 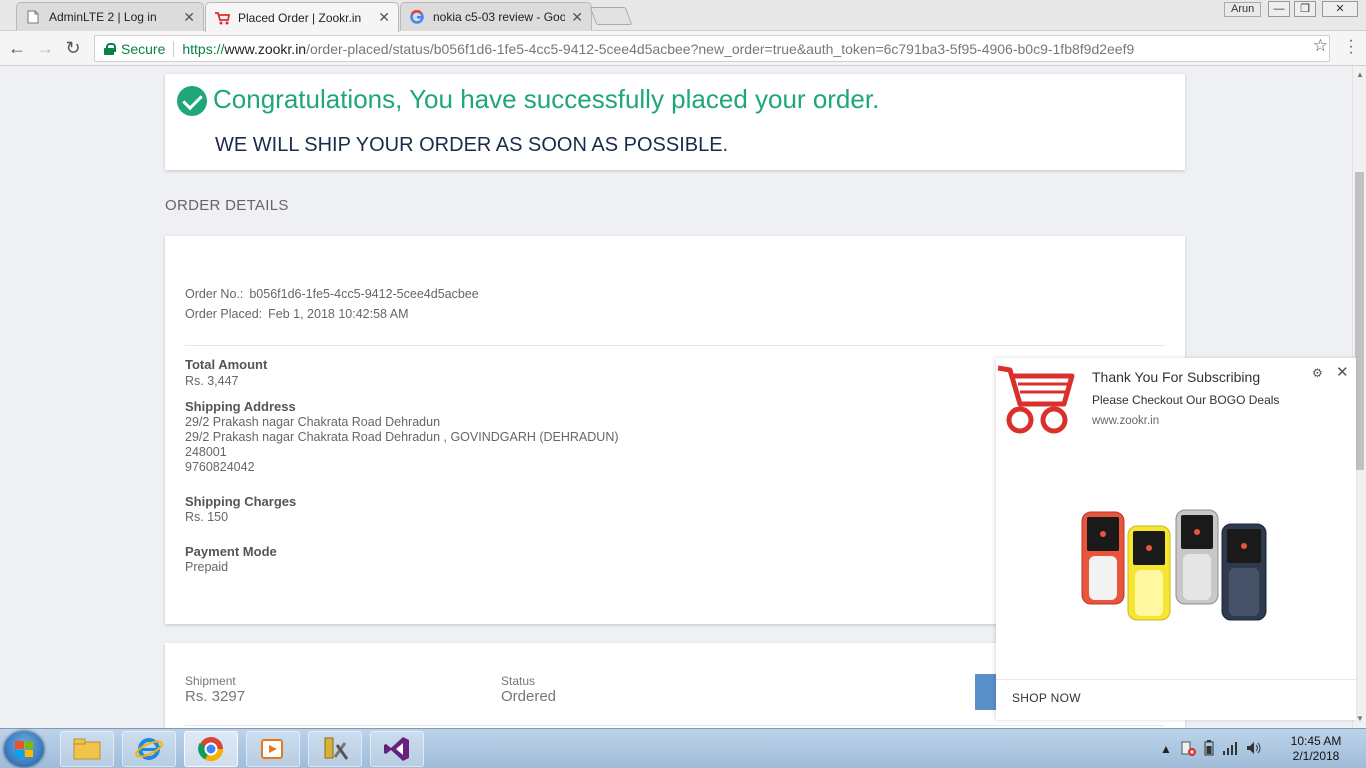 I want to click on shipping-charges-label: Shipping Charges, so click(x=241, y=501).